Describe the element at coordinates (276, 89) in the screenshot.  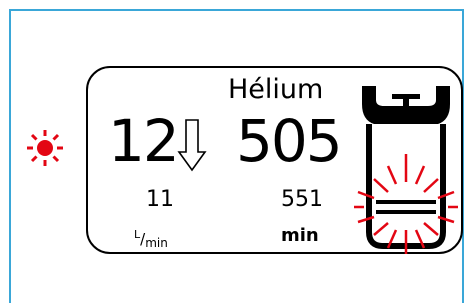
I see `gas-name-label: Hélium` at that location.